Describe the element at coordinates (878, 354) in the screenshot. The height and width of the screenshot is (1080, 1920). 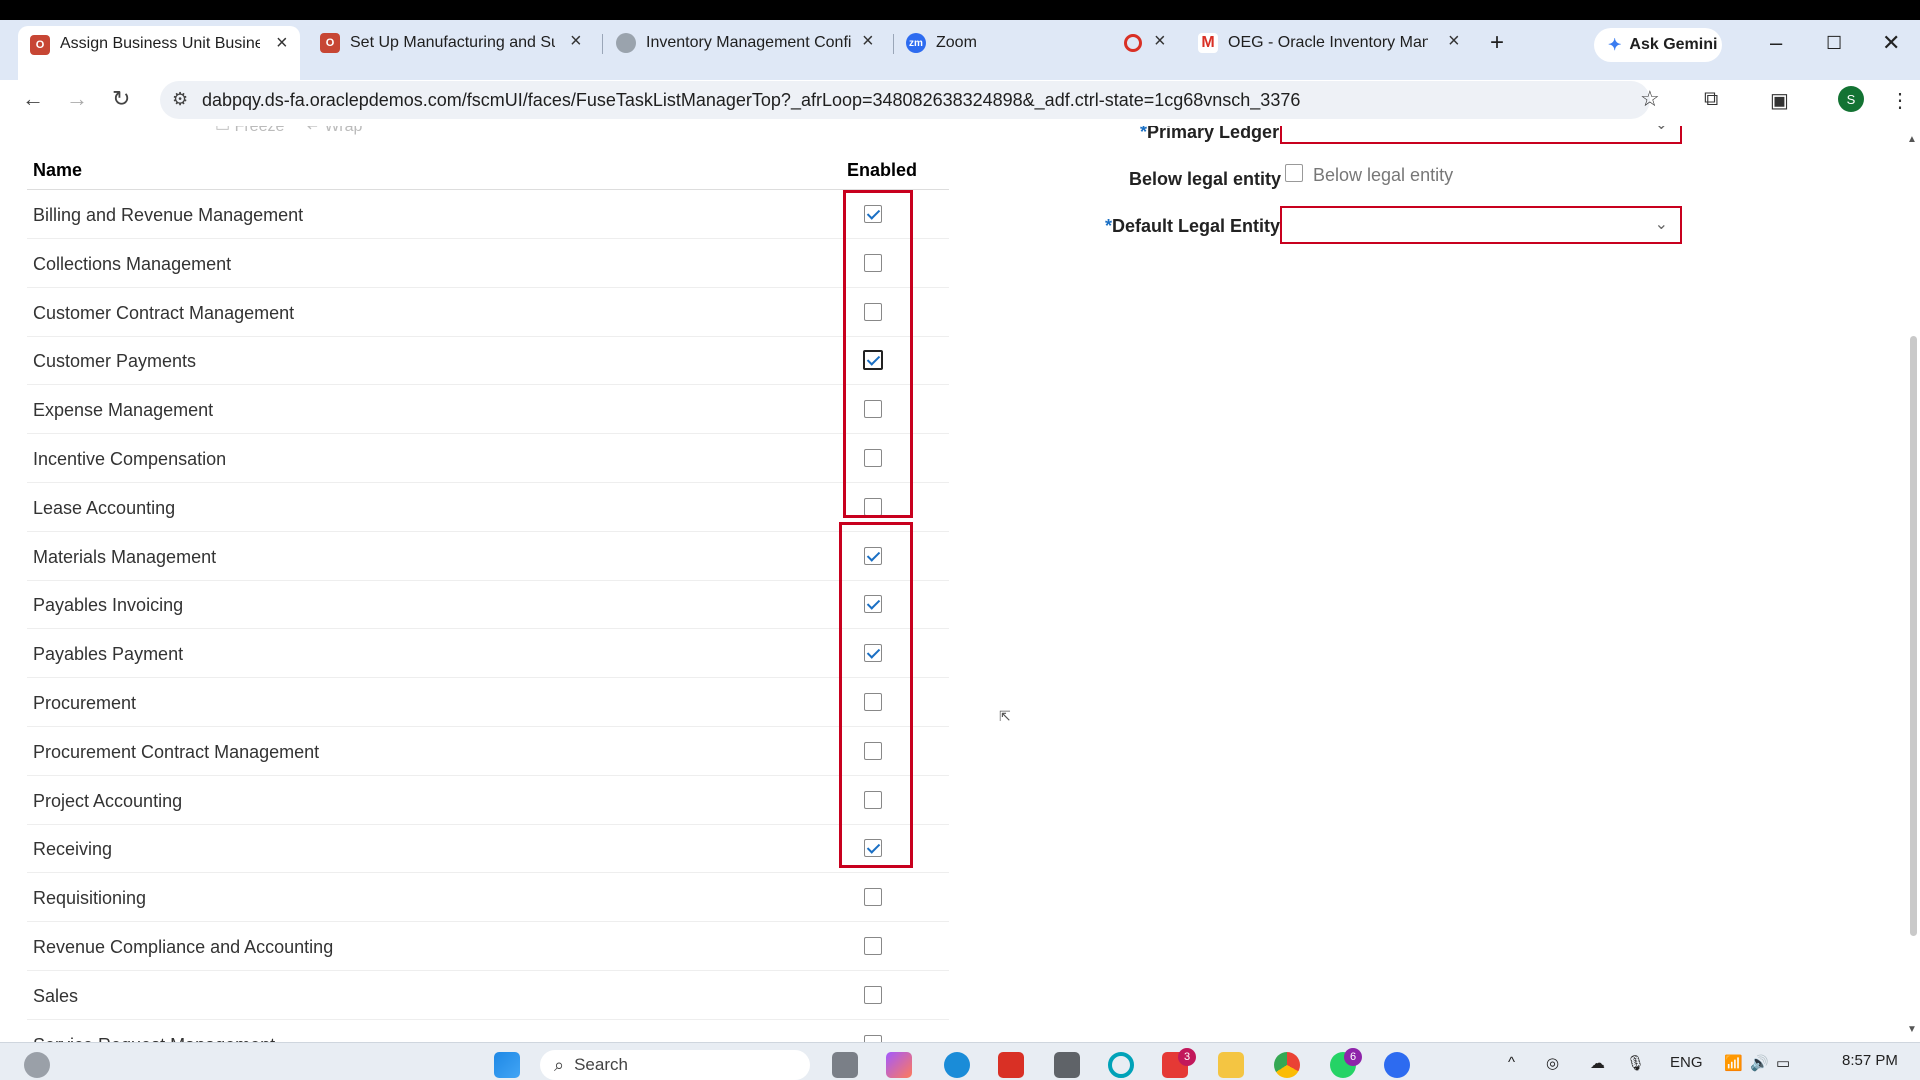
I see `highlight-box-top` at that location.